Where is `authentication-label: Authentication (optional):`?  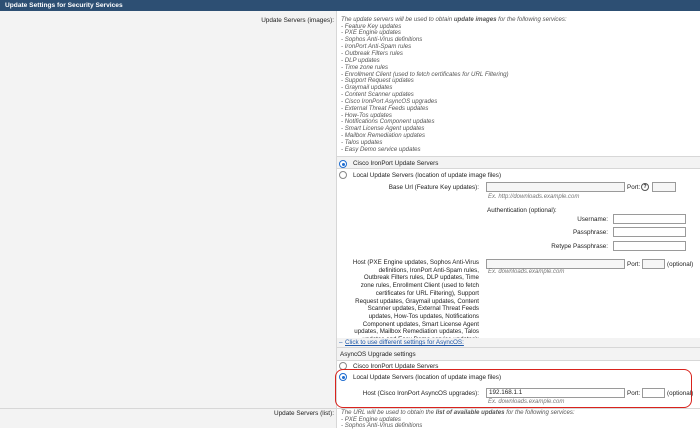 authentication-label: Authentication (optional): is located at coordinates (522, 210).